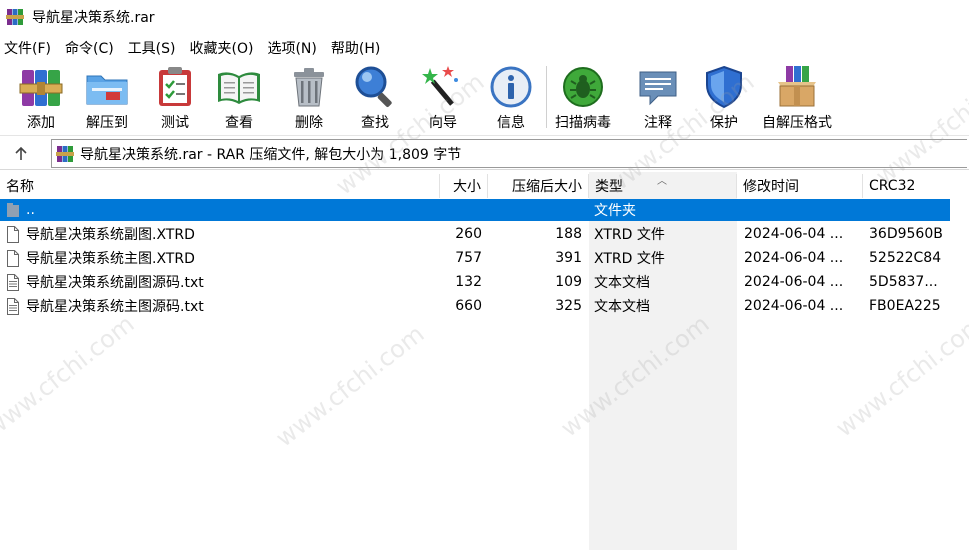 The height and width of the screenshot is (550, 969). Describe the element at coordinates (658, 88) in the screenshot. I see `comment-icon` at that location.